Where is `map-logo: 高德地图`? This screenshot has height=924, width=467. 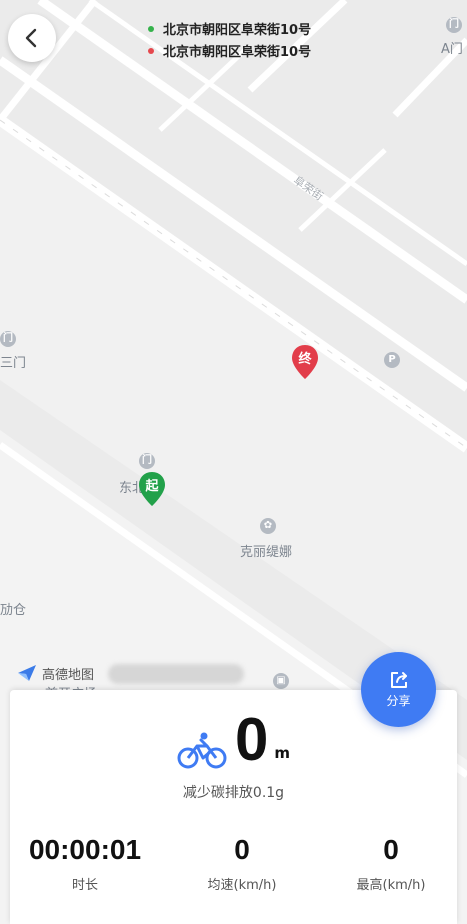
map-logo: 高德地图 is located at coordinates (55, 673).